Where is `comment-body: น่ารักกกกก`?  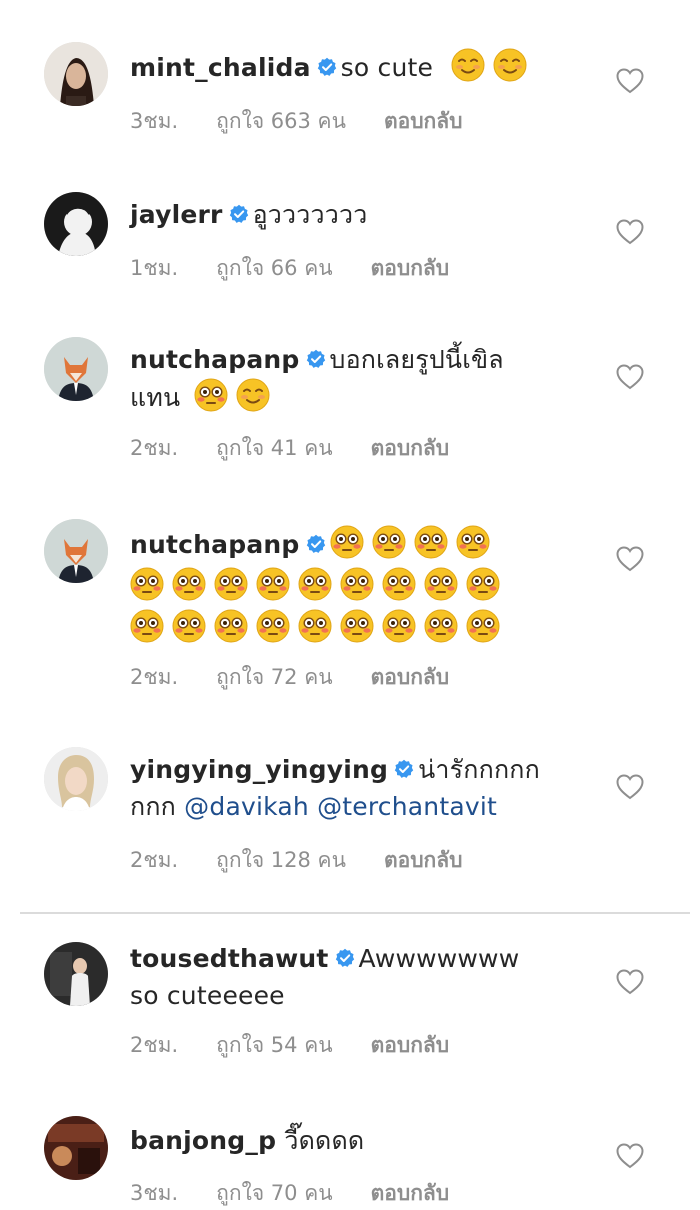 comment-body: น่ารักกกกก is located at coordinates (479, 769).